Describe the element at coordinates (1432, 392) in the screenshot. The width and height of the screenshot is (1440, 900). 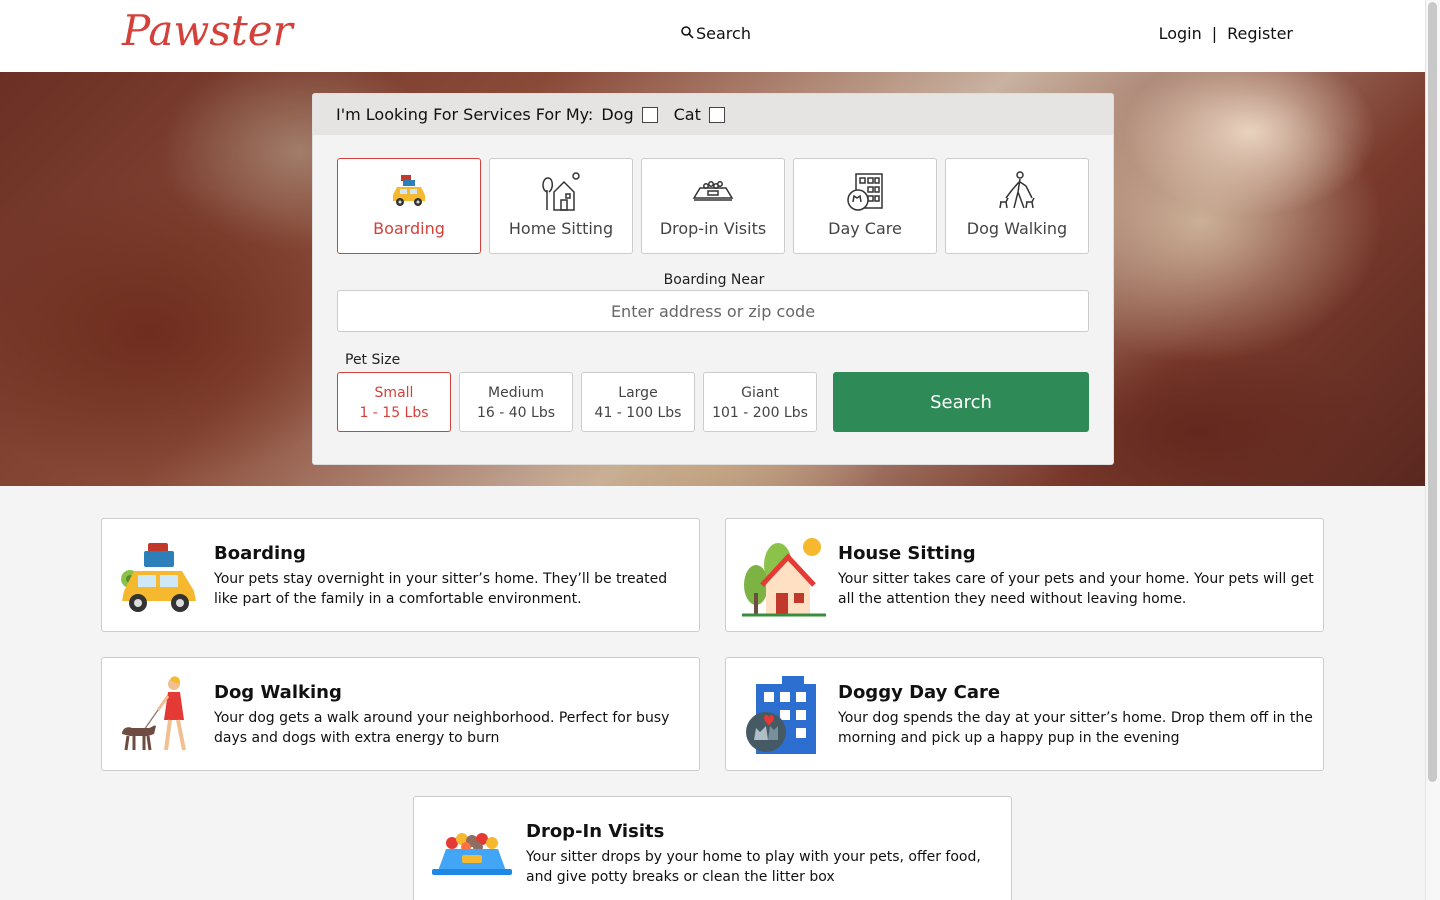
I see `scrollbar-thumb` at that location.